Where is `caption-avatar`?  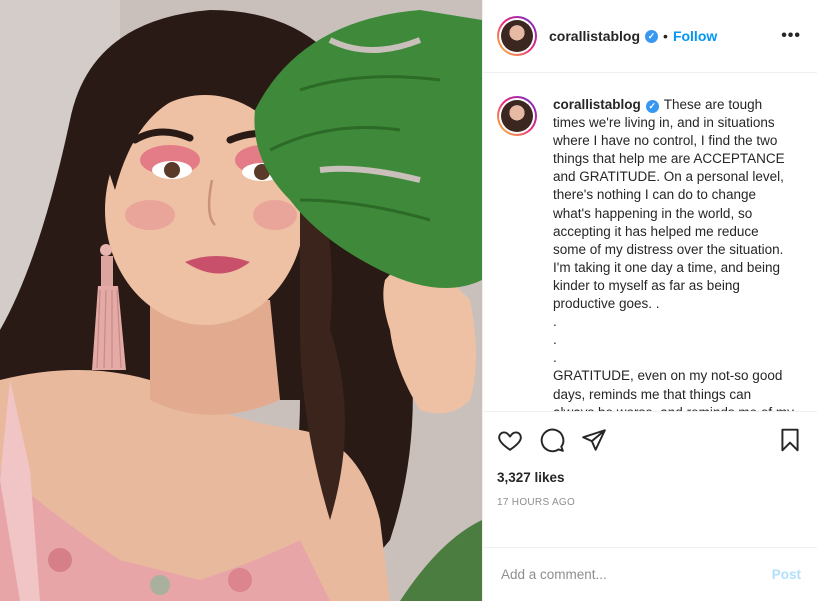
caption-avatar is located at coordinates (517, 116).